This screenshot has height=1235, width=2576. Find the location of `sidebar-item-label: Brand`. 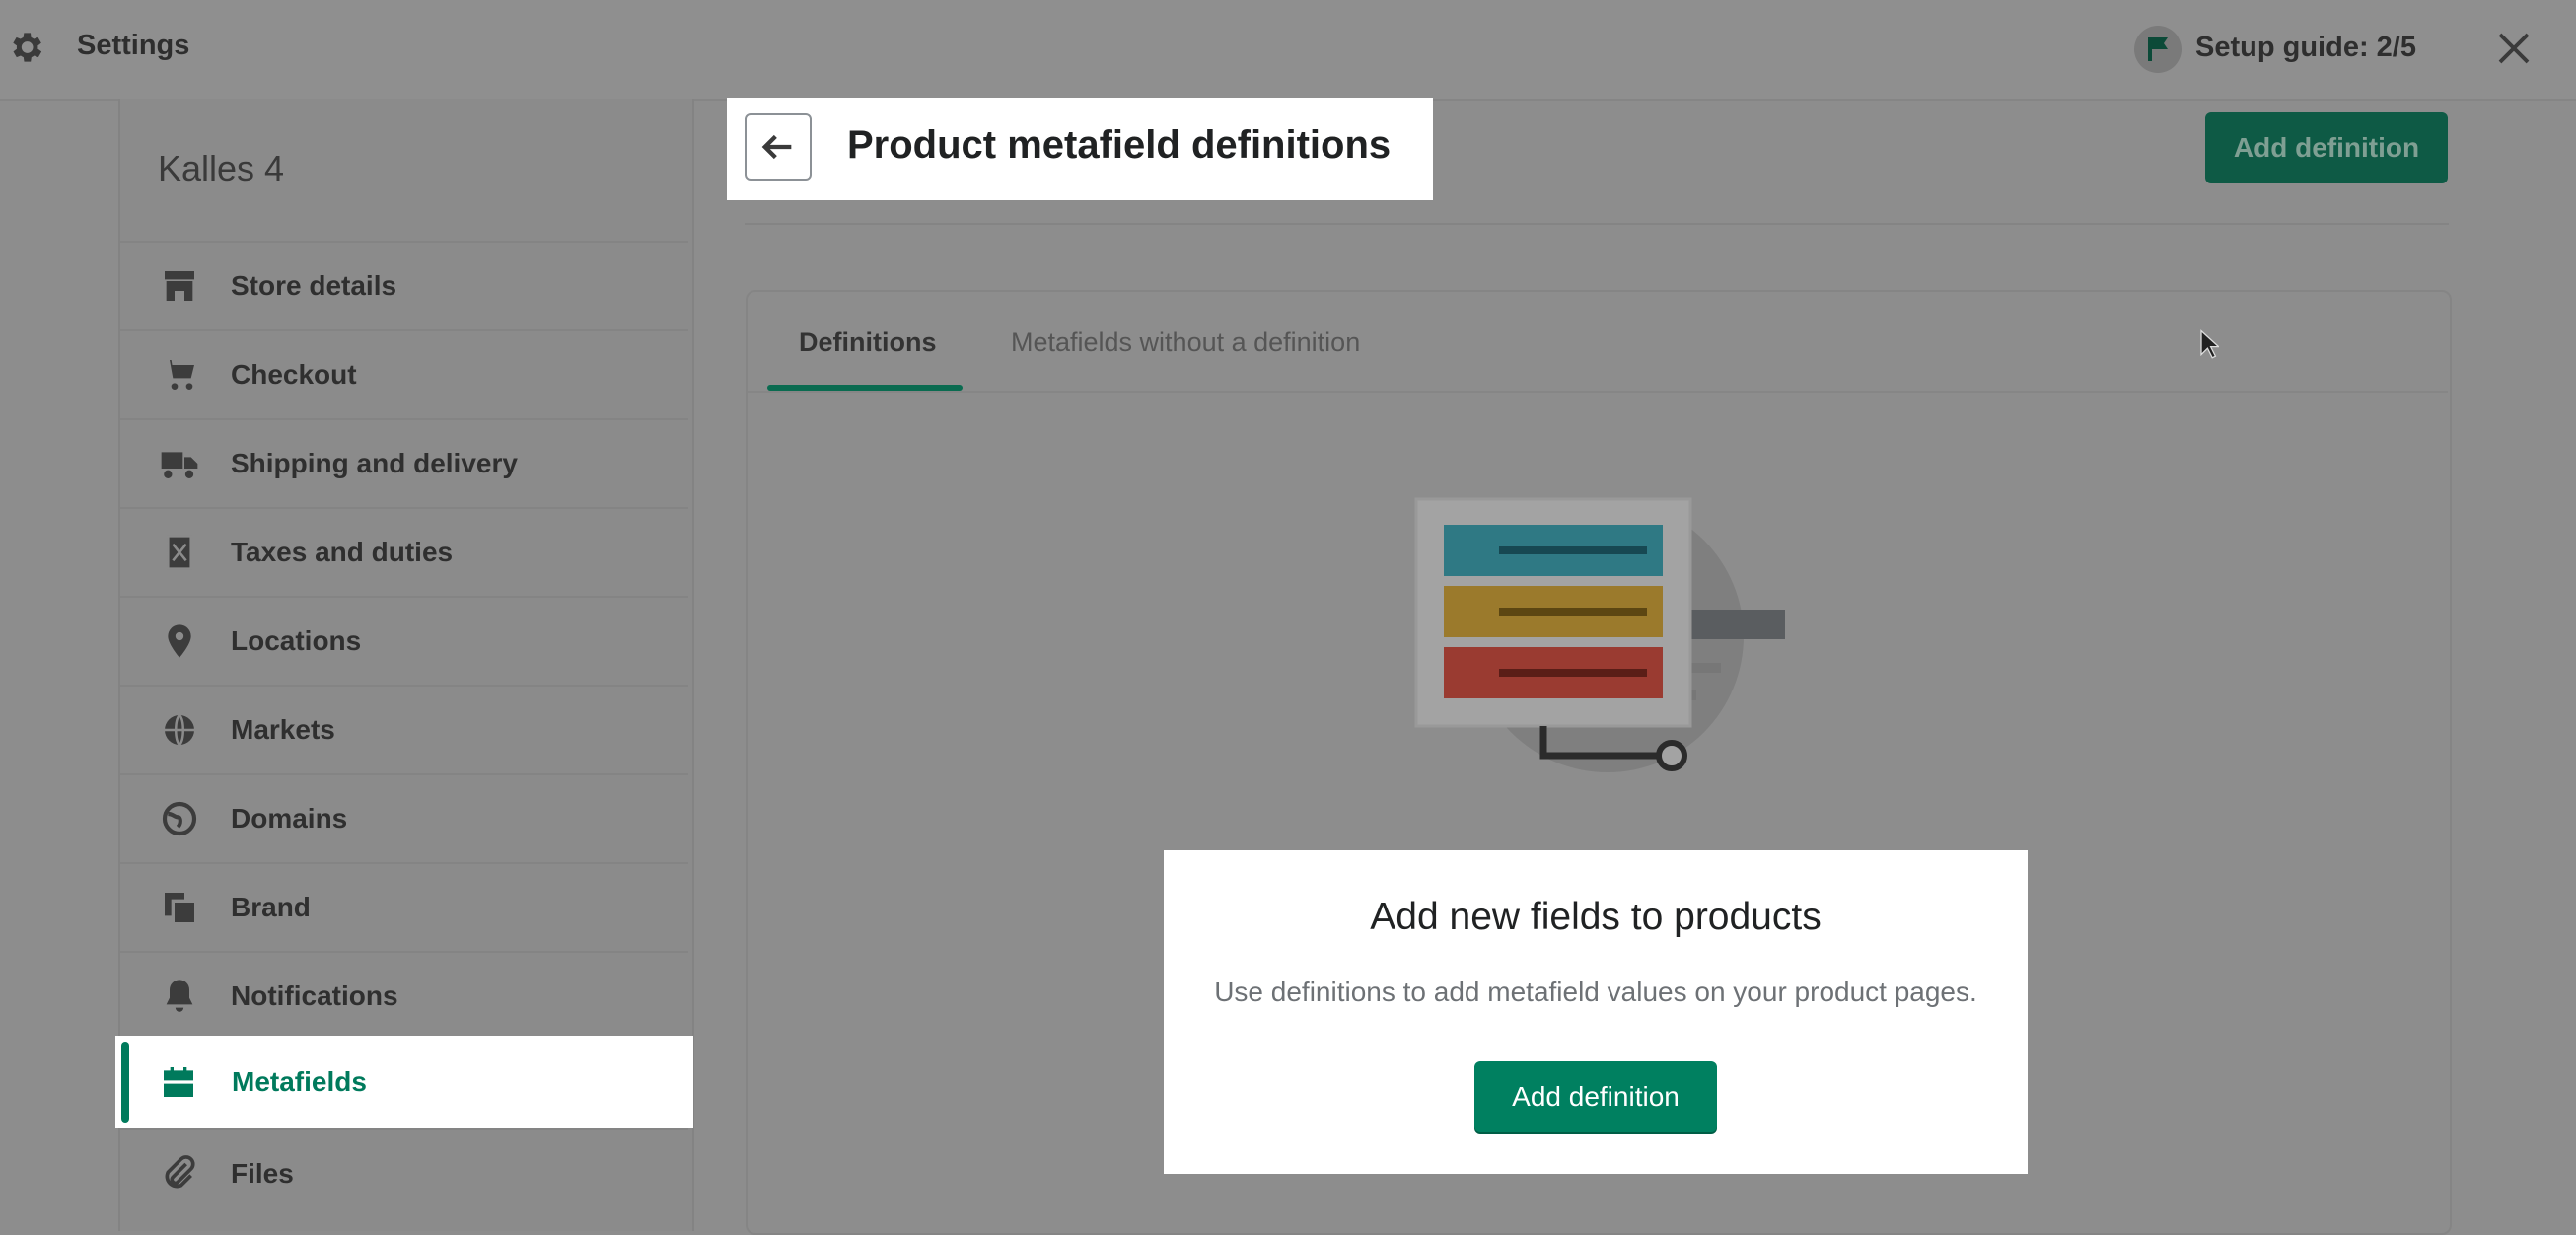

sidebar-item-label: Brand is located at coordinates (271, 907).